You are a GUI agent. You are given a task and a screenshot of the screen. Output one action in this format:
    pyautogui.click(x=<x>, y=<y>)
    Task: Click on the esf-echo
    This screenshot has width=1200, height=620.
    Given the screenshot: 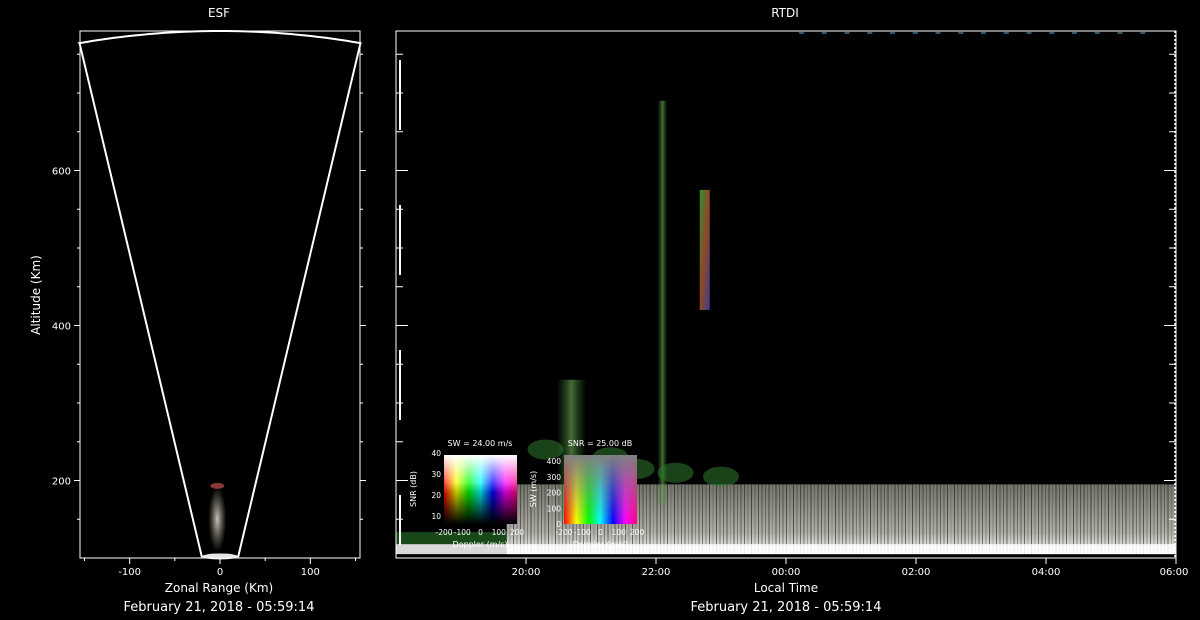 What is the action you would take?
    pyautogui.click(x=220, y=521)
    